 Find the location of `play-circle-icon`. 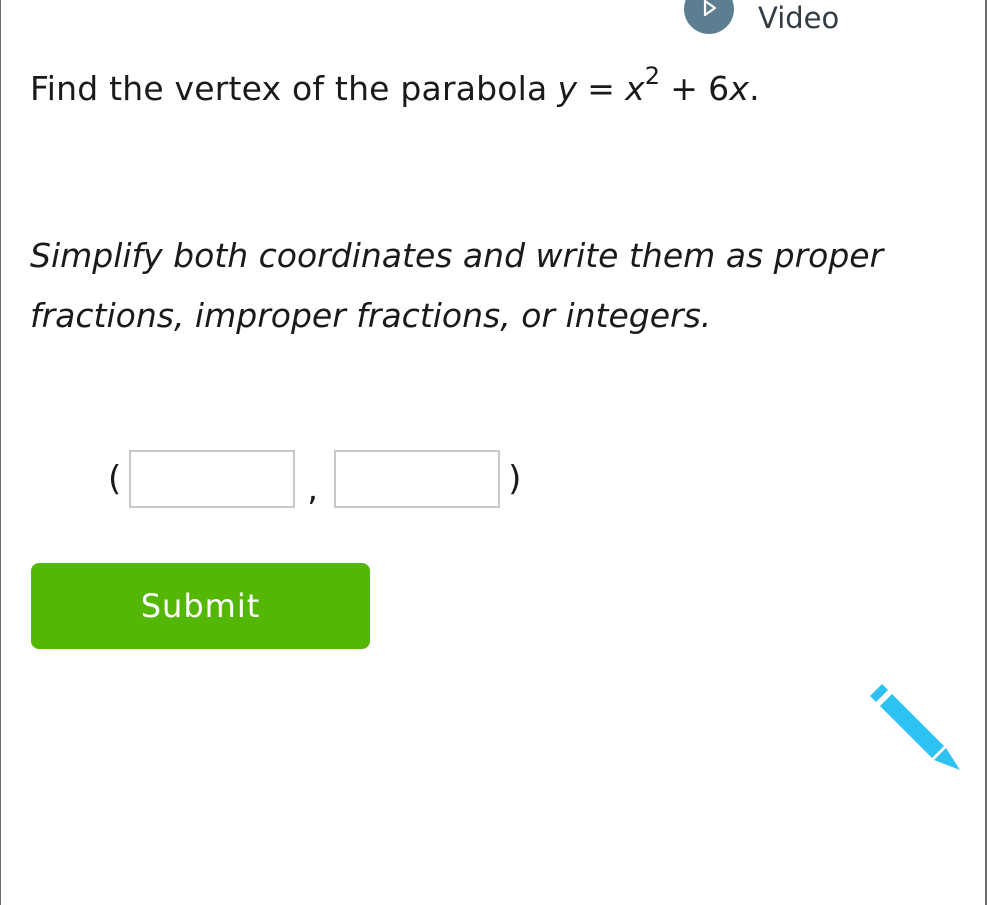

play-circle-icon is located at coordinates (709, 17).